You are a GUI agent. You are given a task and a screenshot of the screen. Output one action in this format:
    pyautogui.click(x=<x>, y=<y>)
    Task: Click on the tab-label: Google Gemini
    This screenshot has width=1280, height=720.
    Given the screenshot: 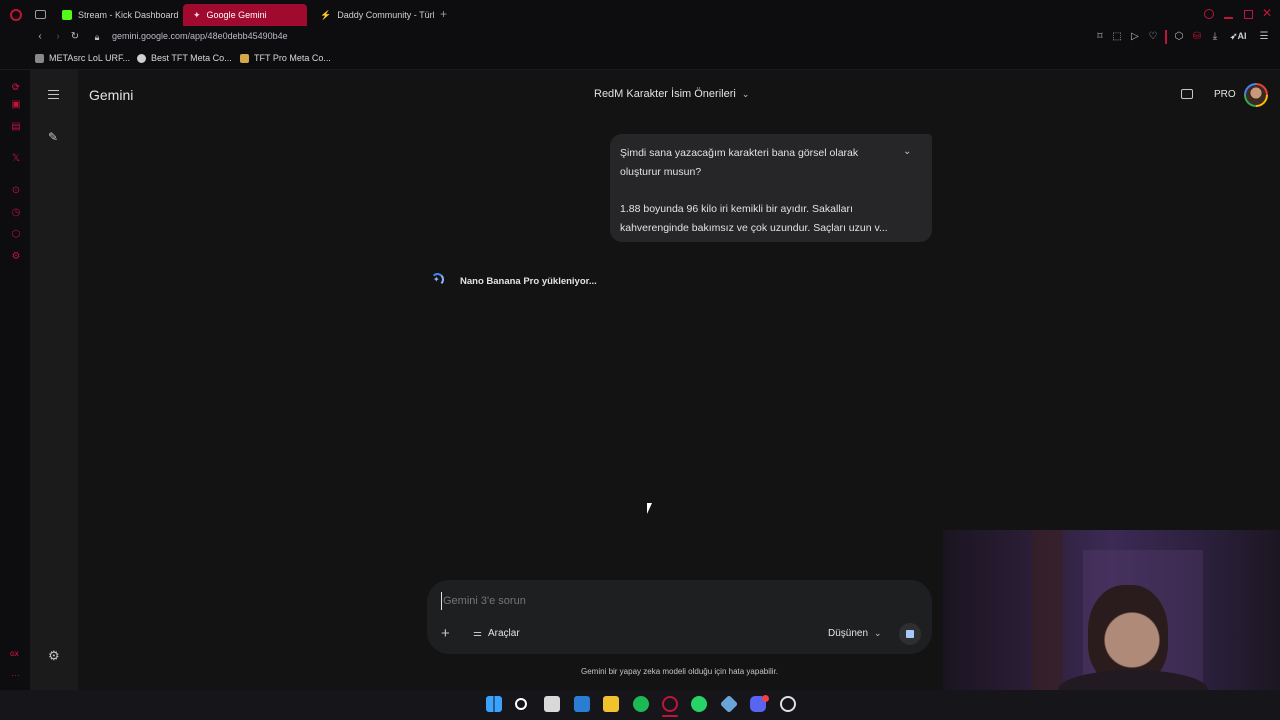 What is the action you would take?
    pyautogui.click(x=236, y=15)
    